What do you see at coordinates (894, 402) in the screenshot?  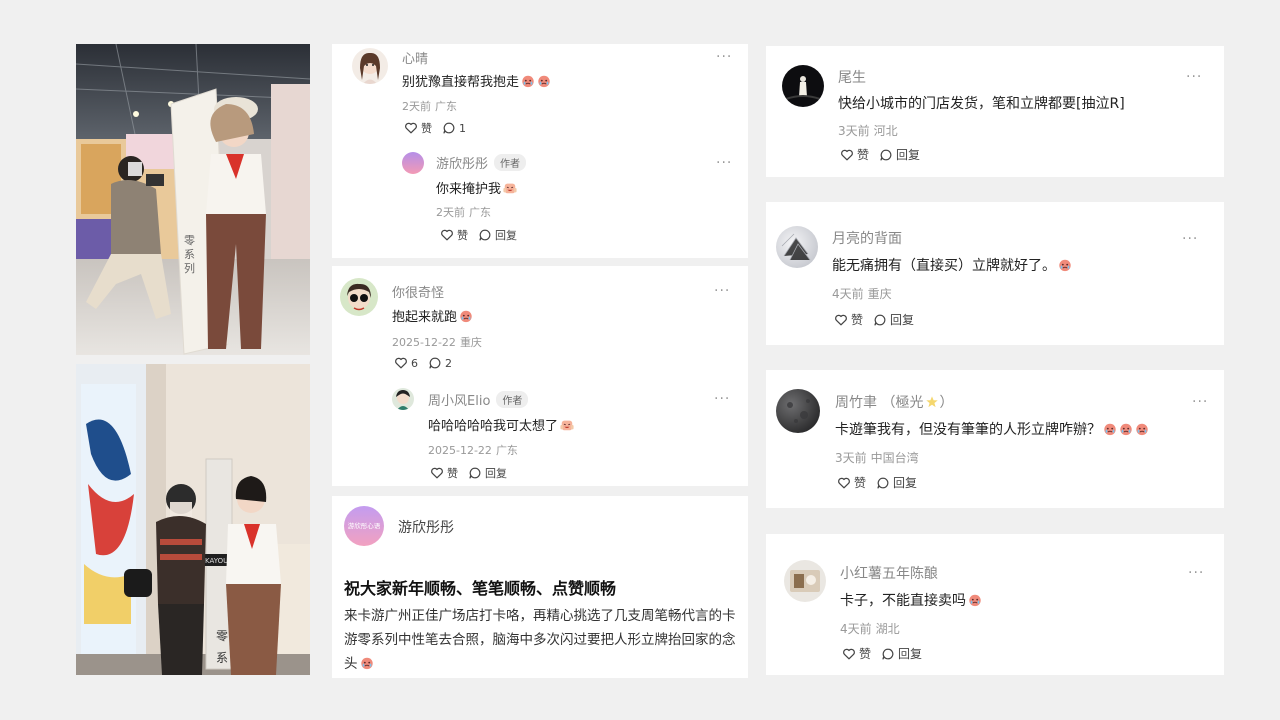 I see `comment-username: 周竹聿 （極光）` at bounding box center [894, 402].